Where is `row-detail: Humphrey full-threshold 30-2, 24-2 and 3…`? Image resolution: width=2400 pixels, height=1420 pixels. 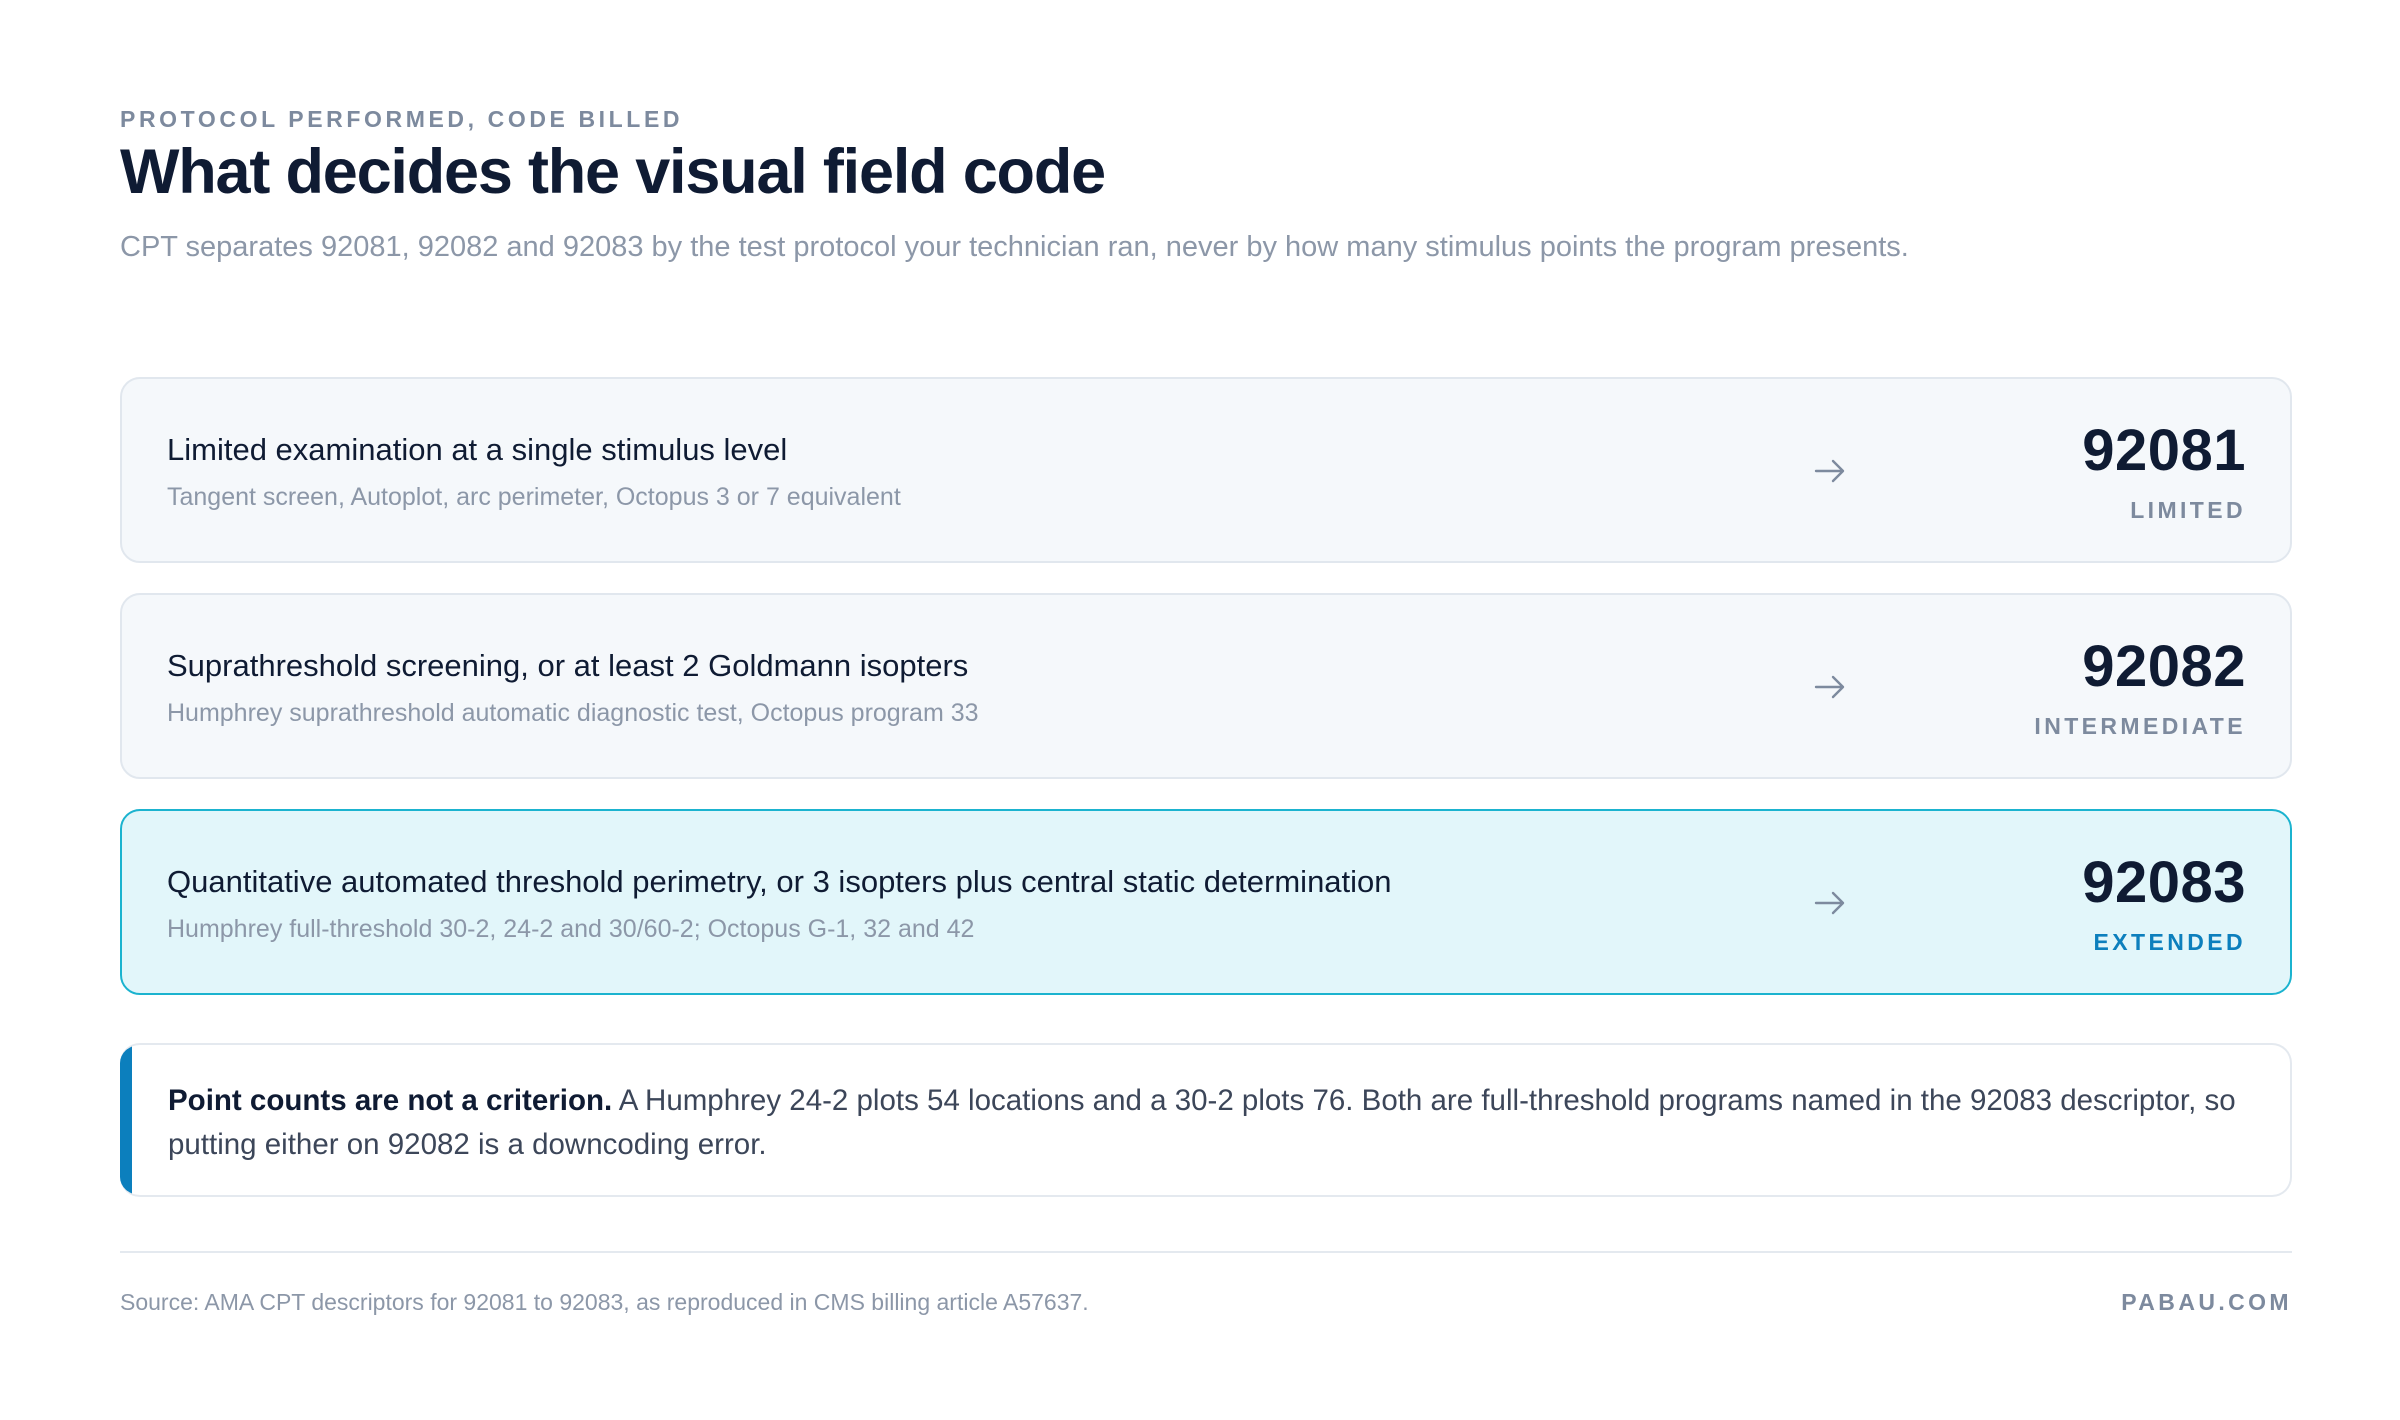
row-detail: Humphrey full-threshold 30-2, 24-2 and 3… is located at coordinates (571, 929).